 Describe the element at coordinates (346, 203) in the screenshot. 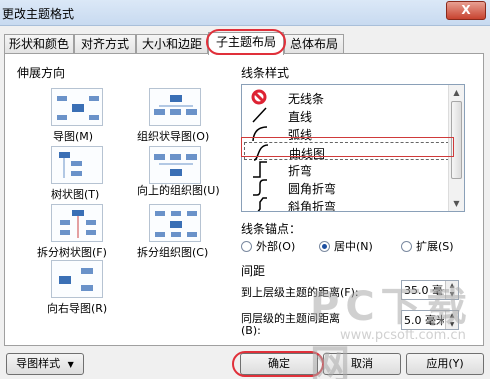

I see `list-item: 斜角折弯` at that location.